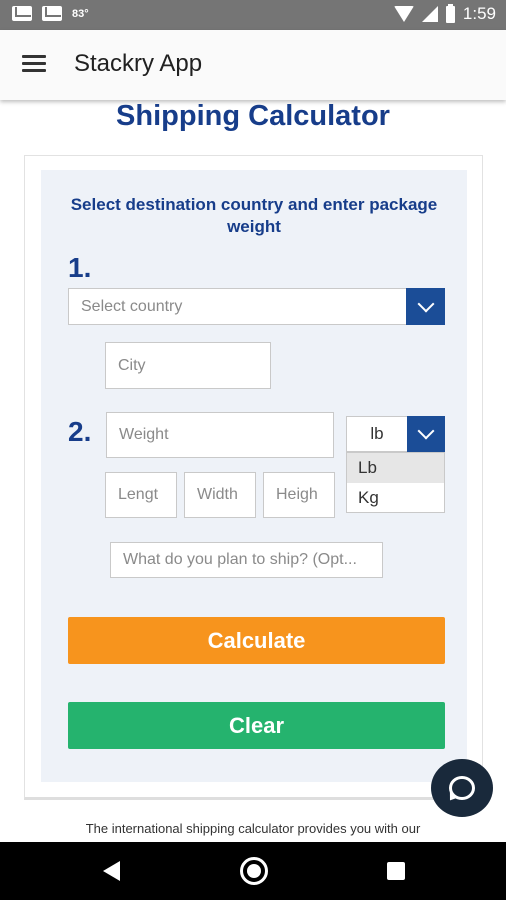 Image resolution: width=506 pixels, height=900 pixels. What do you see at coordinates (253, 15) in the screenshot?
I see `status-bar: 83° 1:59` at bounding box center [253, 15].